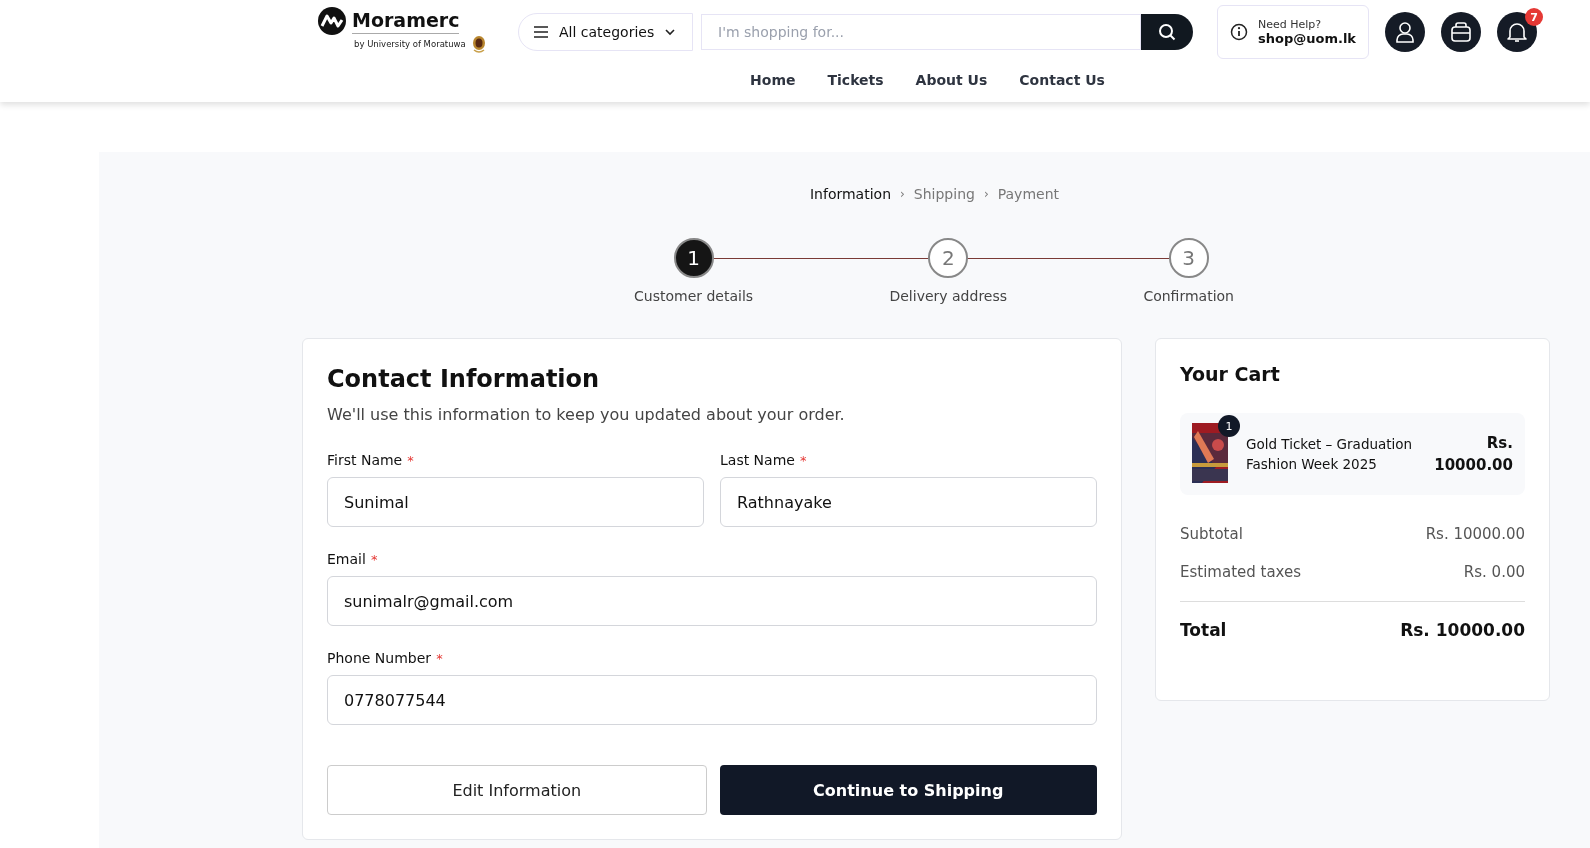  Describe the element at coordinates (757, 460) in the screenshot. I see `field-label: Last Name` at that location.